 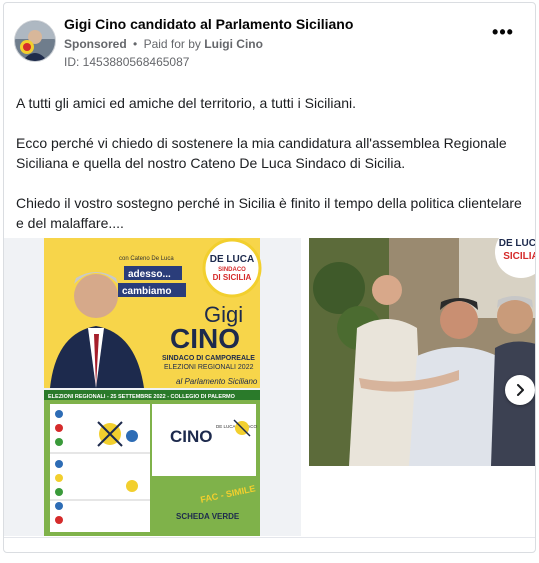 I want to click on card-footer-divider, so click(x=269, y=544).